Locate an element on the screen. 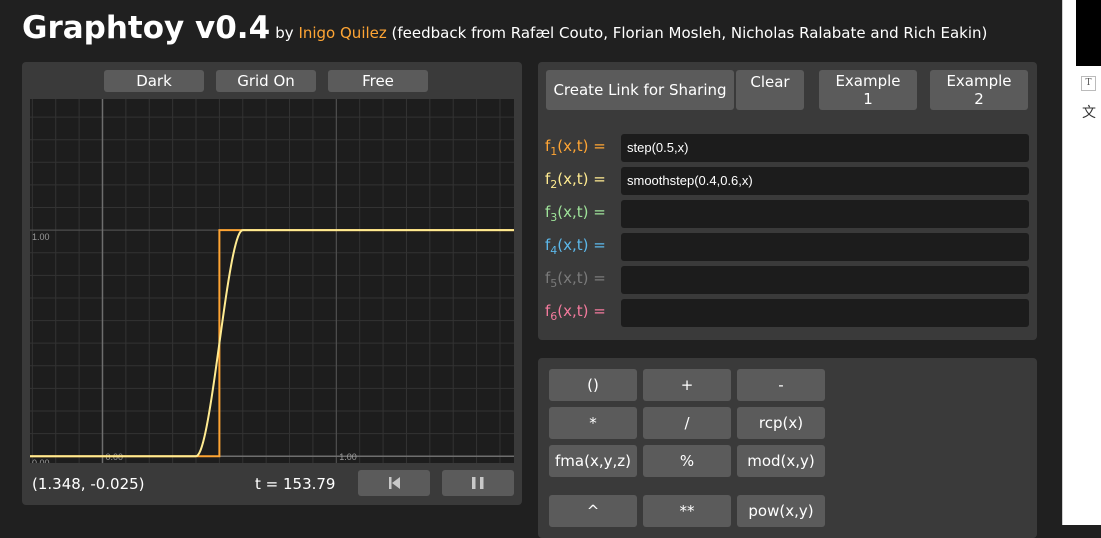 The image size is (1101, 538). browser-extension-bar: T 文 is located at coordinates (1088, 262).